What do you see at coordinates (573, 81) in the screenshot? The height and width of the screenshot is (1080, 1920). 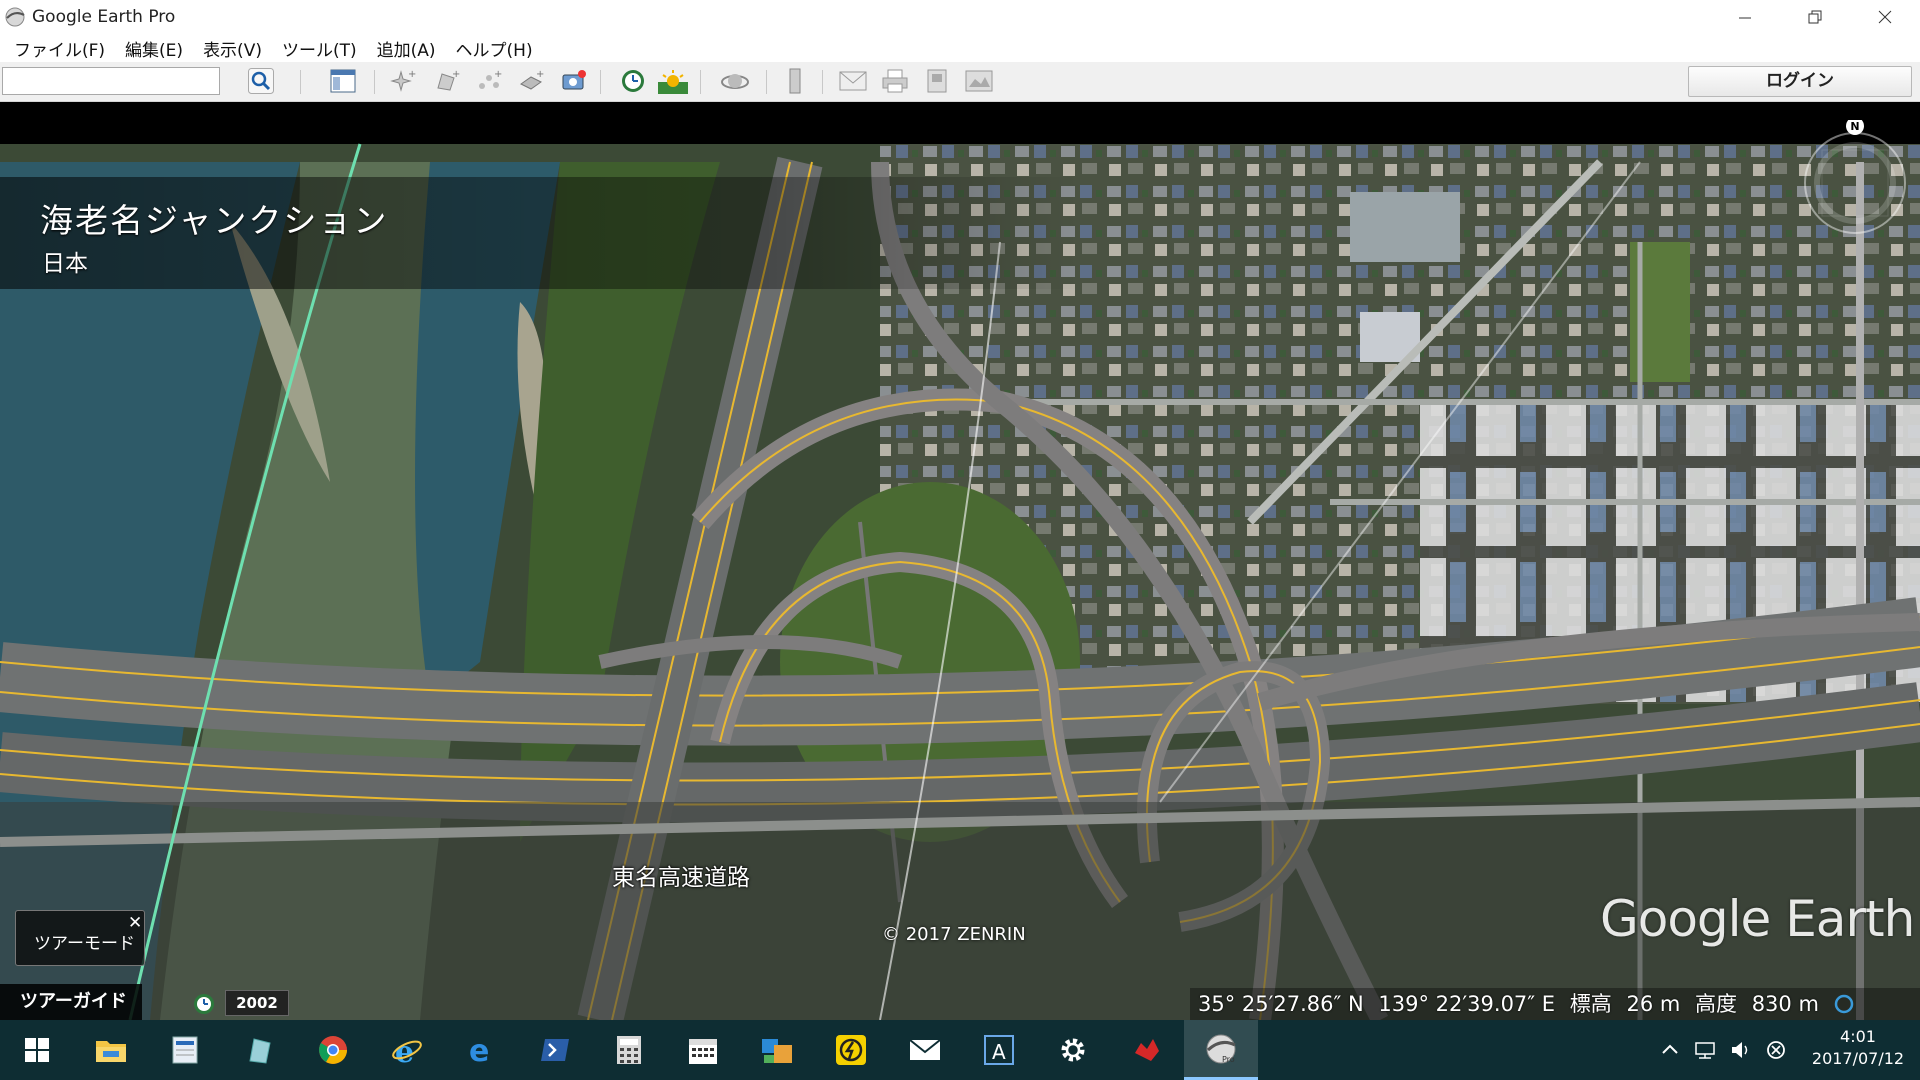 I see `record-tour-button` at bounding box center [573, 81].